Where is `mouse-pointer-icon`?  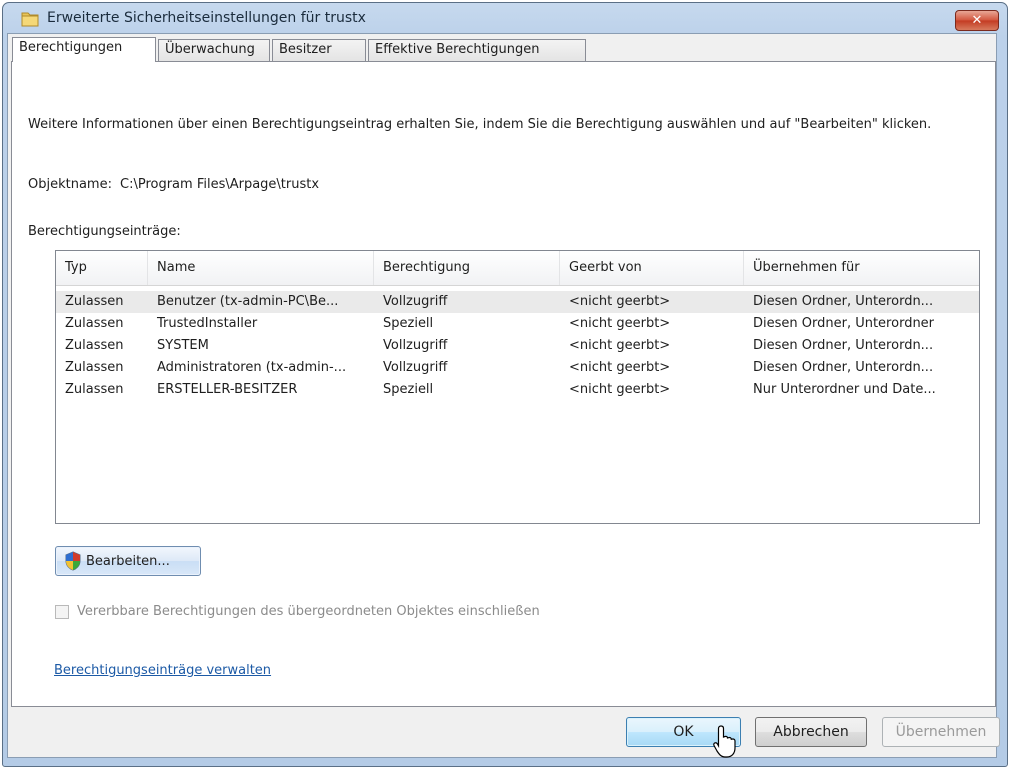
mouse-pointer-icon is located at coordinates (724, 741).